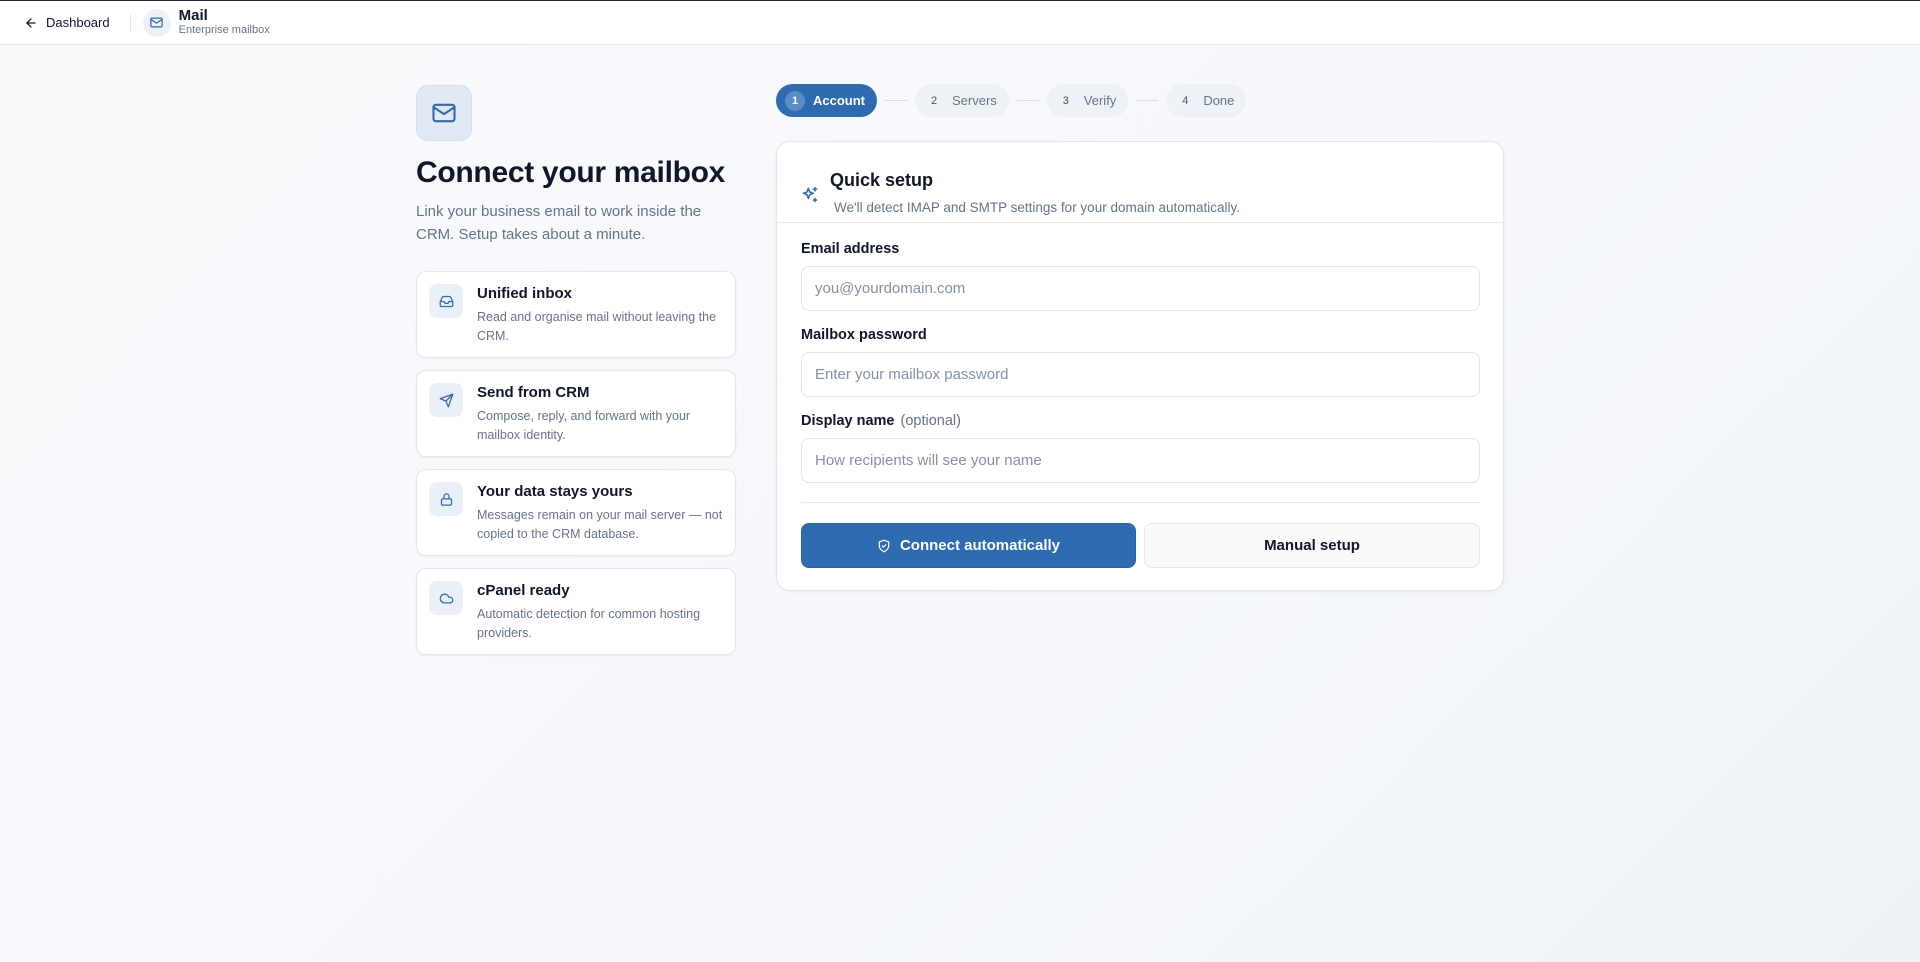 Image resolution: width=1920 pixels, height=962 pixels. What do you see at coordinates (810, 194) in the screenshot?
I see `sparkles-icon` at bounding box center [810, 194].